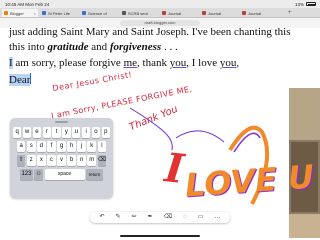 The image size is (320, 240). I want to click on new-tab-icon: +, so click(290, 13).